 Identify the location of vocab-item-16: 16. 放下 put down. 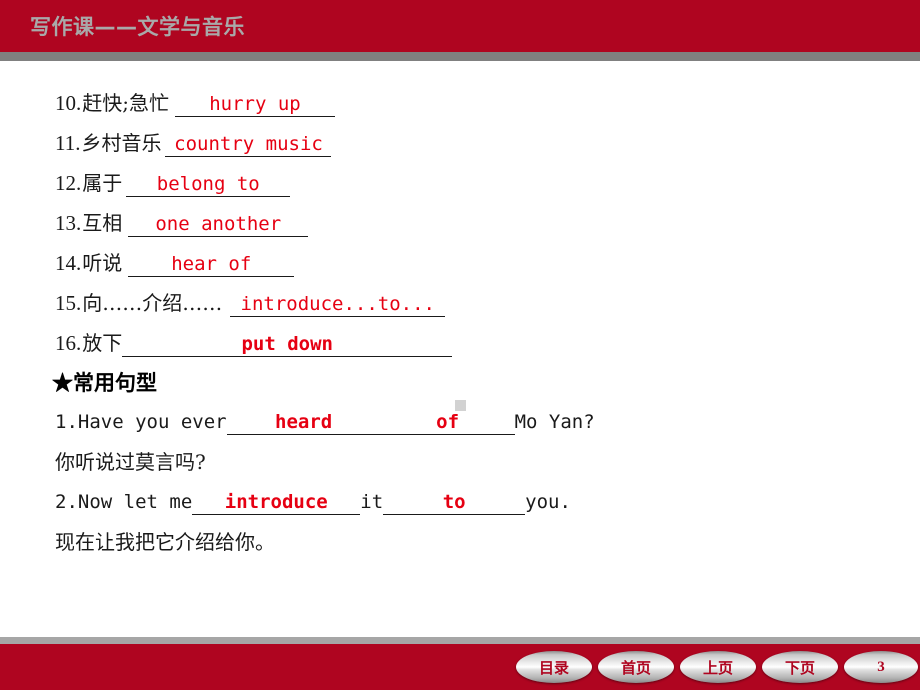
(254, 344).